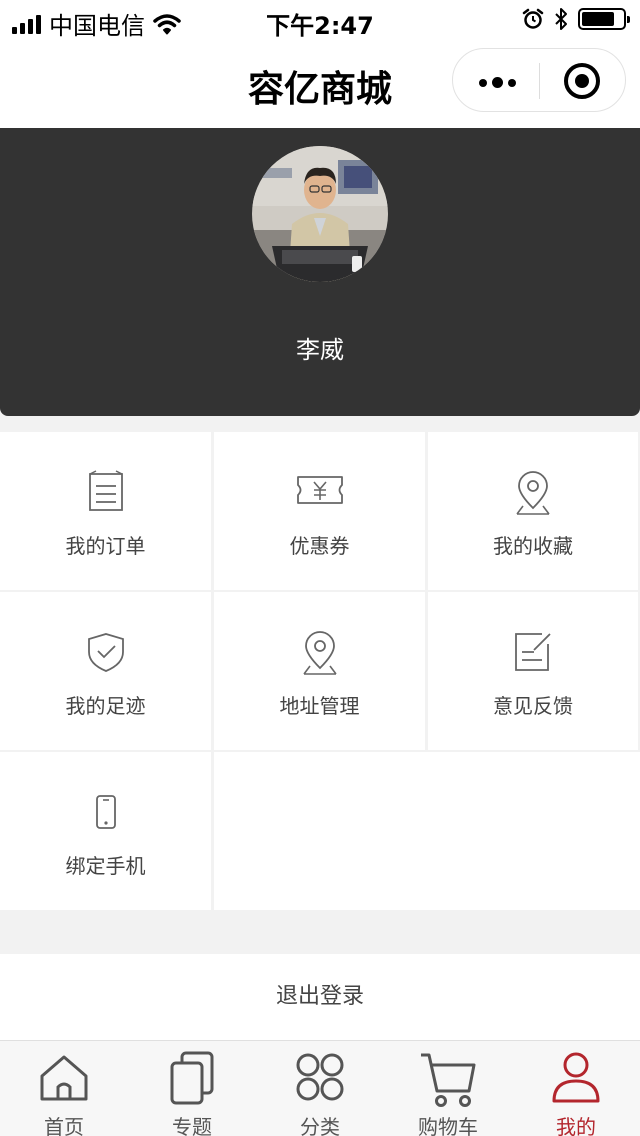  I want to click on mini-program-capsule, so click(539, 80).